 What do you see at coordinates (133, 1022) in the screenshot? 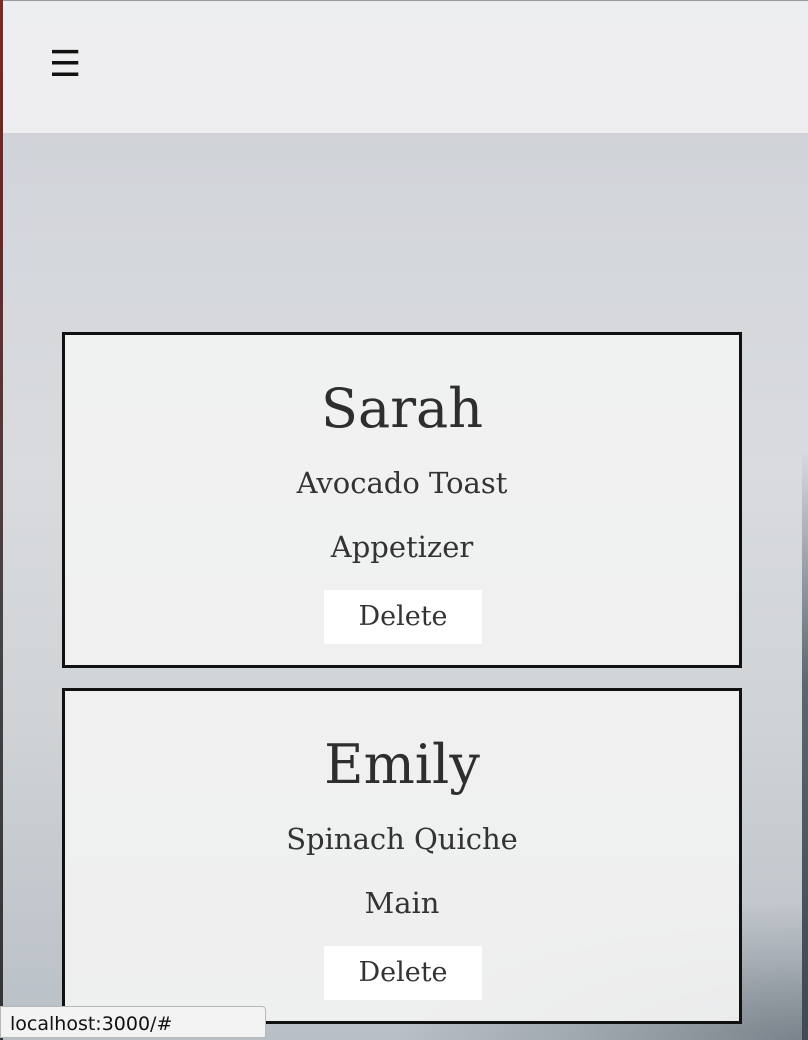
I see `link-status-bar: localhost:3000/#` at bounding box center [133, 1022].